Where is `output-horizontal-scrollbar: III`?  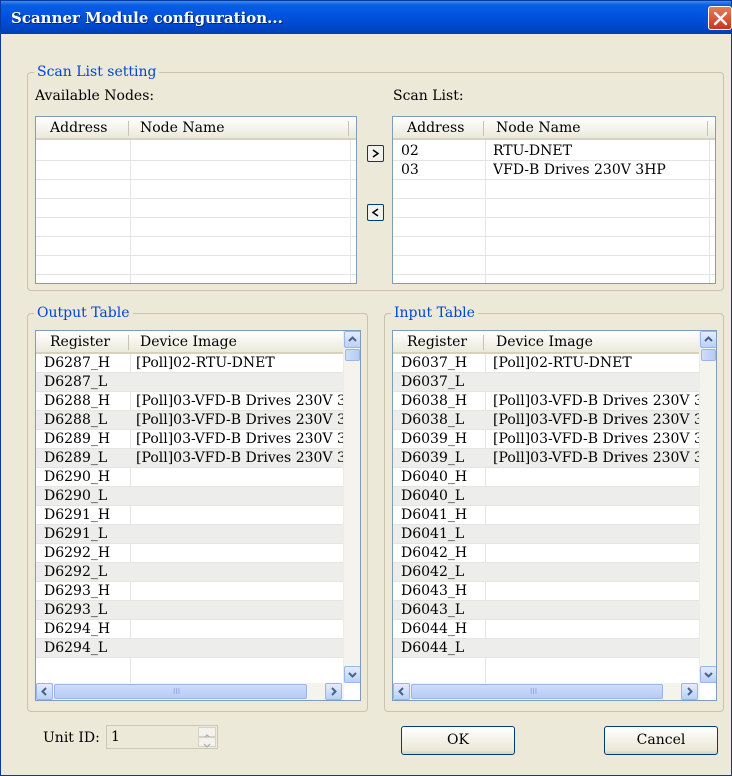 output-horizontal-scrollbar: III is located at coordinates (190, 691).